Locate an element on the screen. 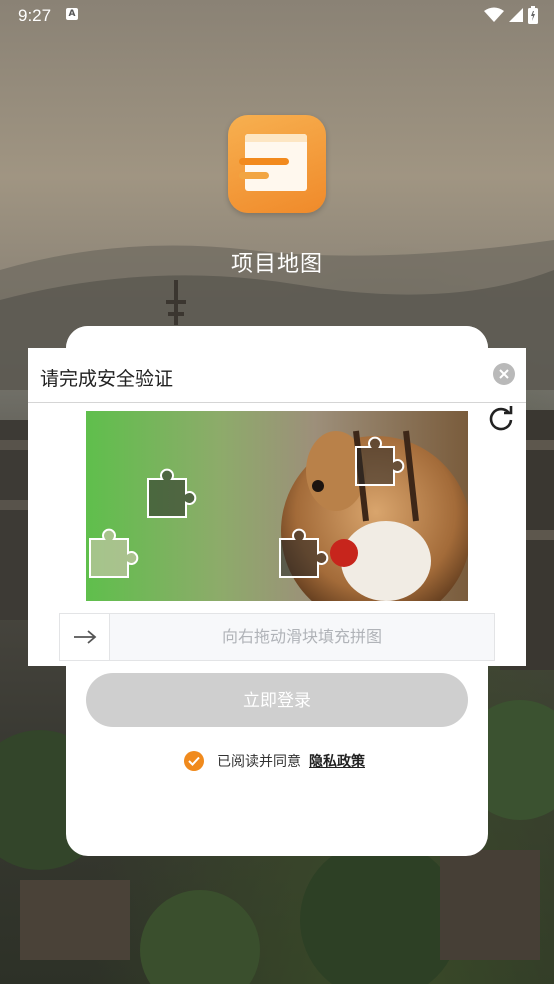 This screenshot has width=554, height=984. app-logo is located at coordinates (277, 164).